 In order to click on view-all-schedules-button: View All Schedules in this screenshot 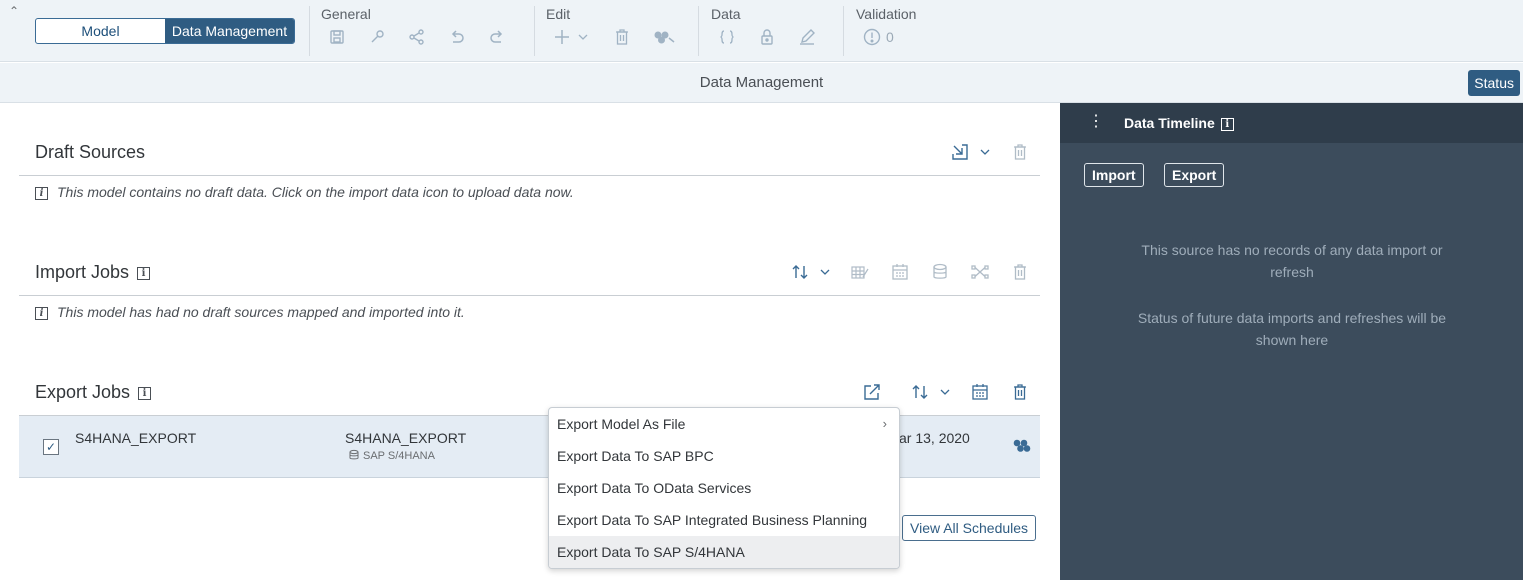, I will do `click(969, 528)`.